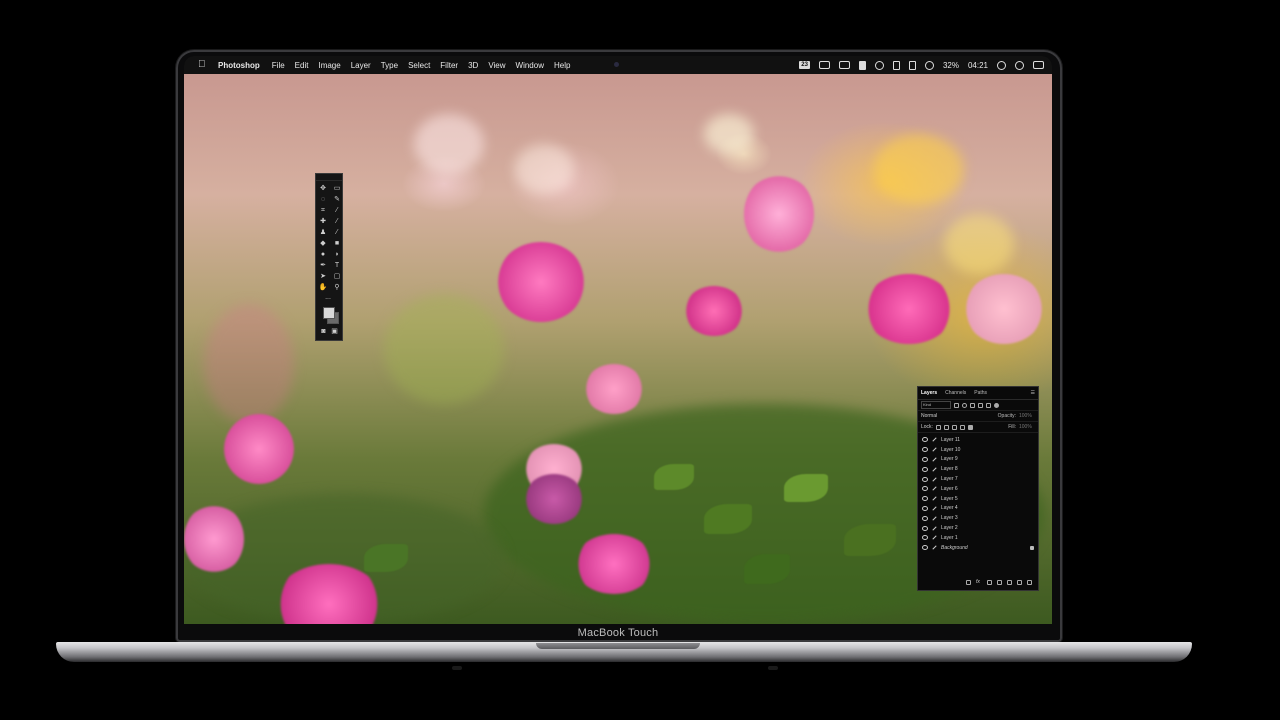 This screenshot has height=720, width=1280. What do you see at coordinates (337, 189) in the screenshot?
I see `marquee-tool-icon: ▭` at bounding box center [337, 189].